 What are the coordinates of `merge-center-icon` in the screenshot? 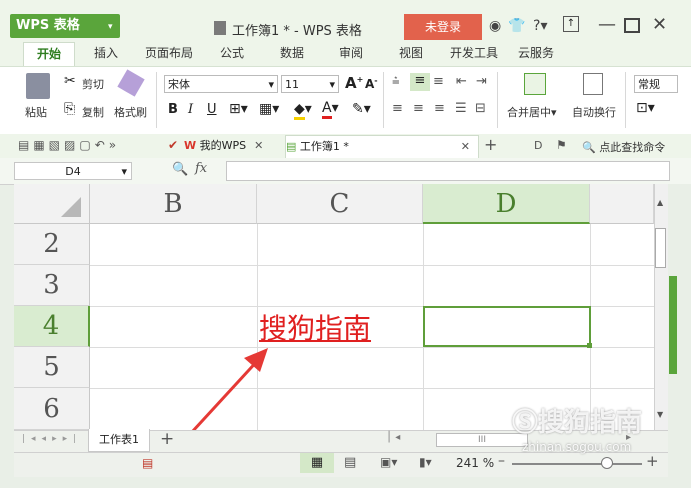 It's located at (535, 84).